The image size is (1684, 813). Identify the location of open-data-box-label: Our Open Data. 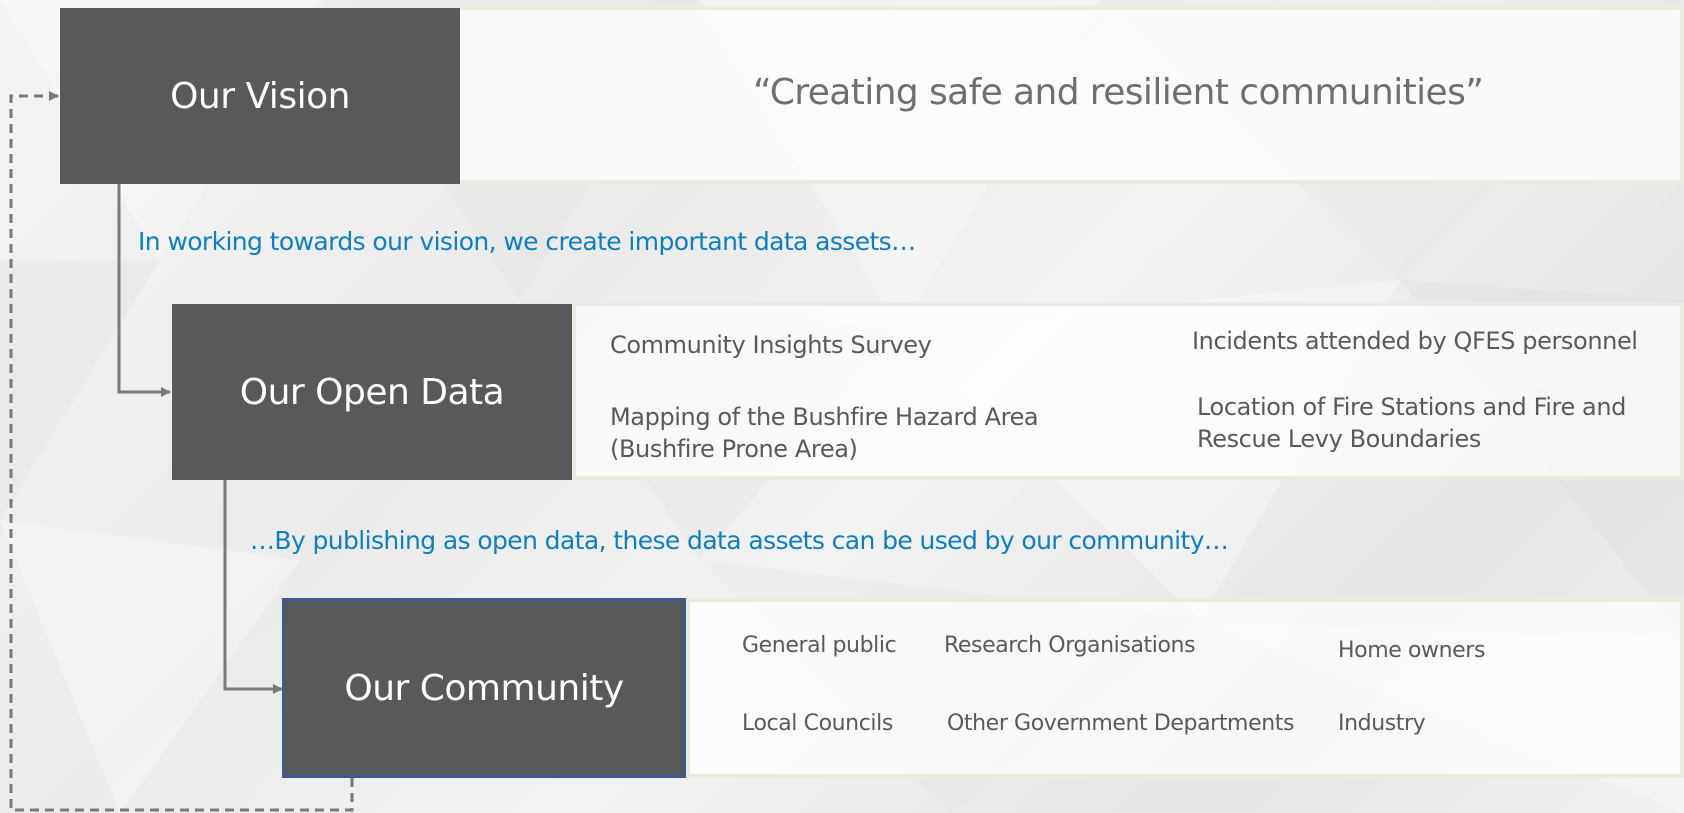
(372, 392).